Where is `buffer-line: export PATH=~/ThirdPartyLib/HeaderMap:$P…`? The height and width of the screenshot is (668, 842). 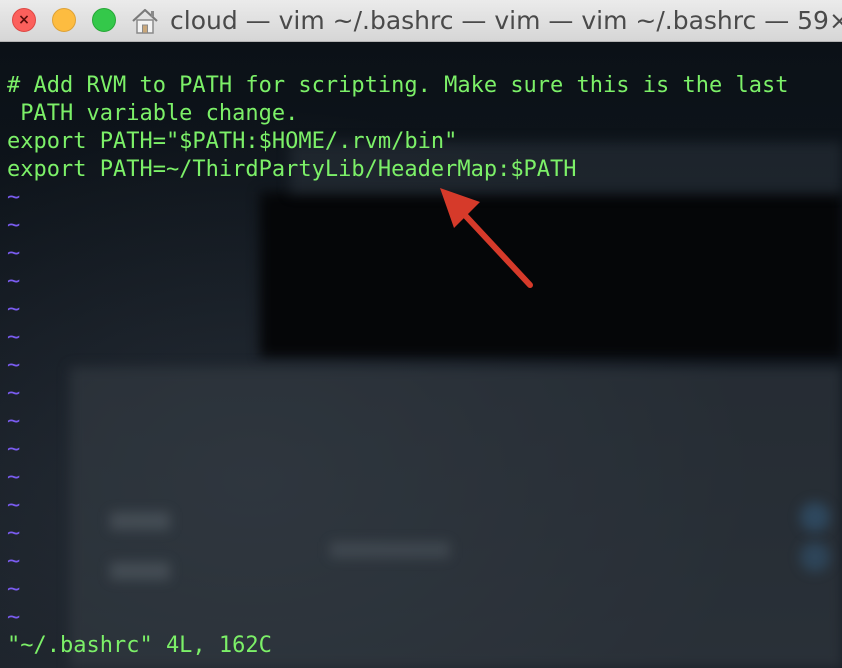
buffer-line: export PATH=~/ThirdPartyLib/HeaderMap:$P… is located at coordinates (422, 170).